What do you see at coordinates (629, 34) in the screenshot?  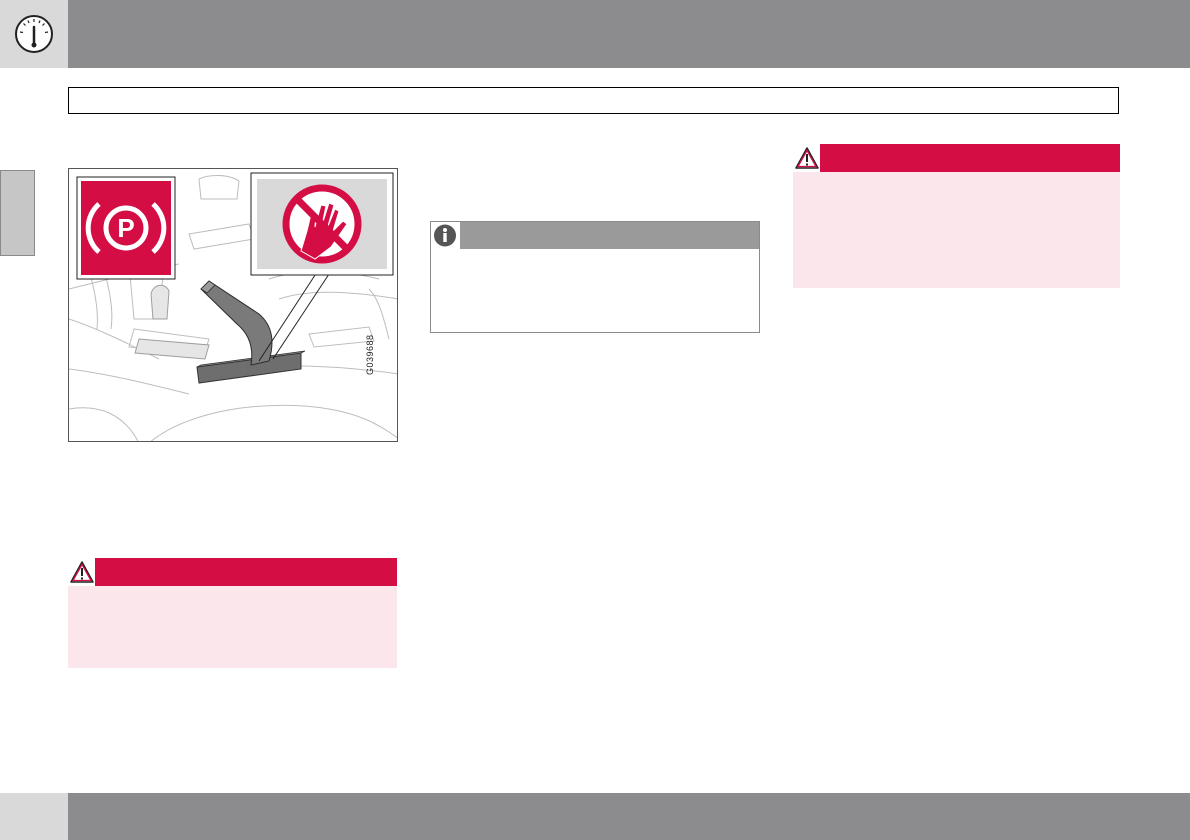 I see `header-bar` at bounding box center [629, 34].